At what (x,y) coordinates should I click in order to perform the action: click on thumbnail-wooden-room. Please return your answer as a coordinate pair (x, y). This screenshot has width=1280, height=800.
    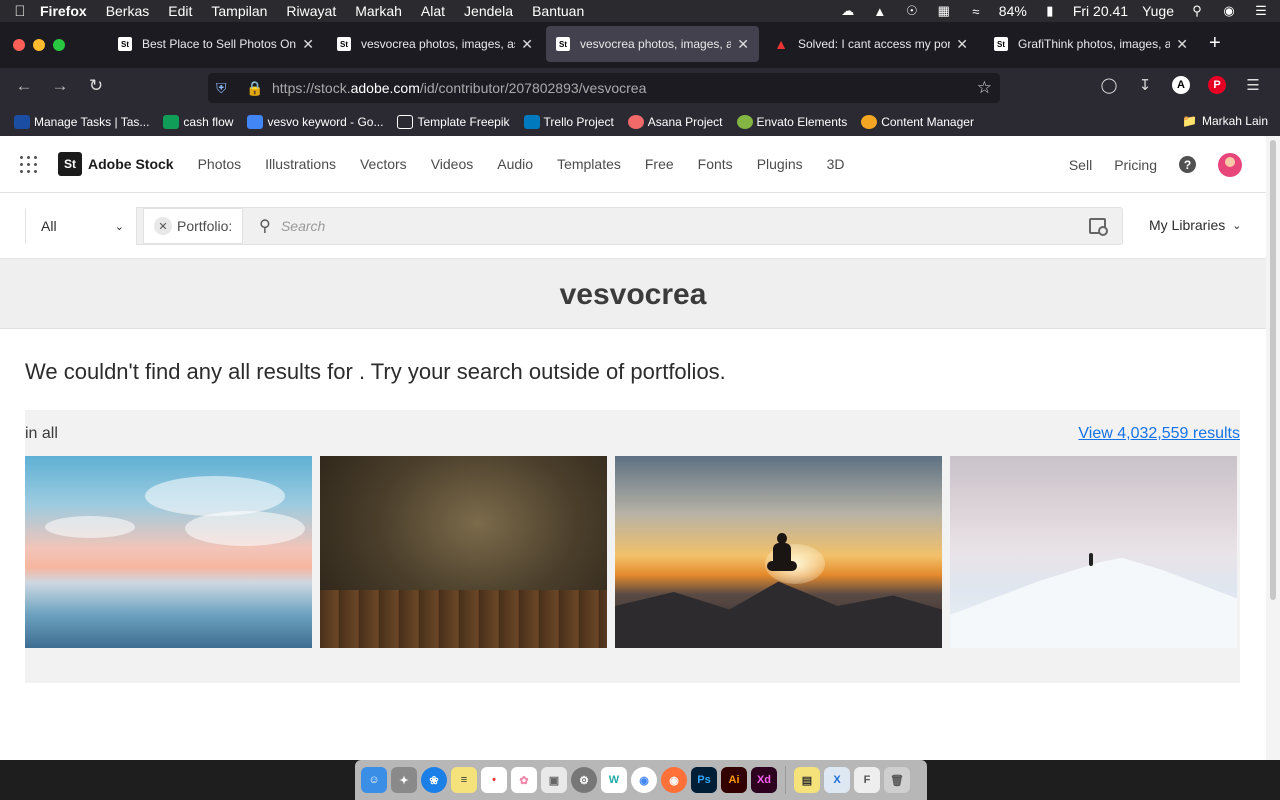
    Looking at the image, I should click on (463, 552).